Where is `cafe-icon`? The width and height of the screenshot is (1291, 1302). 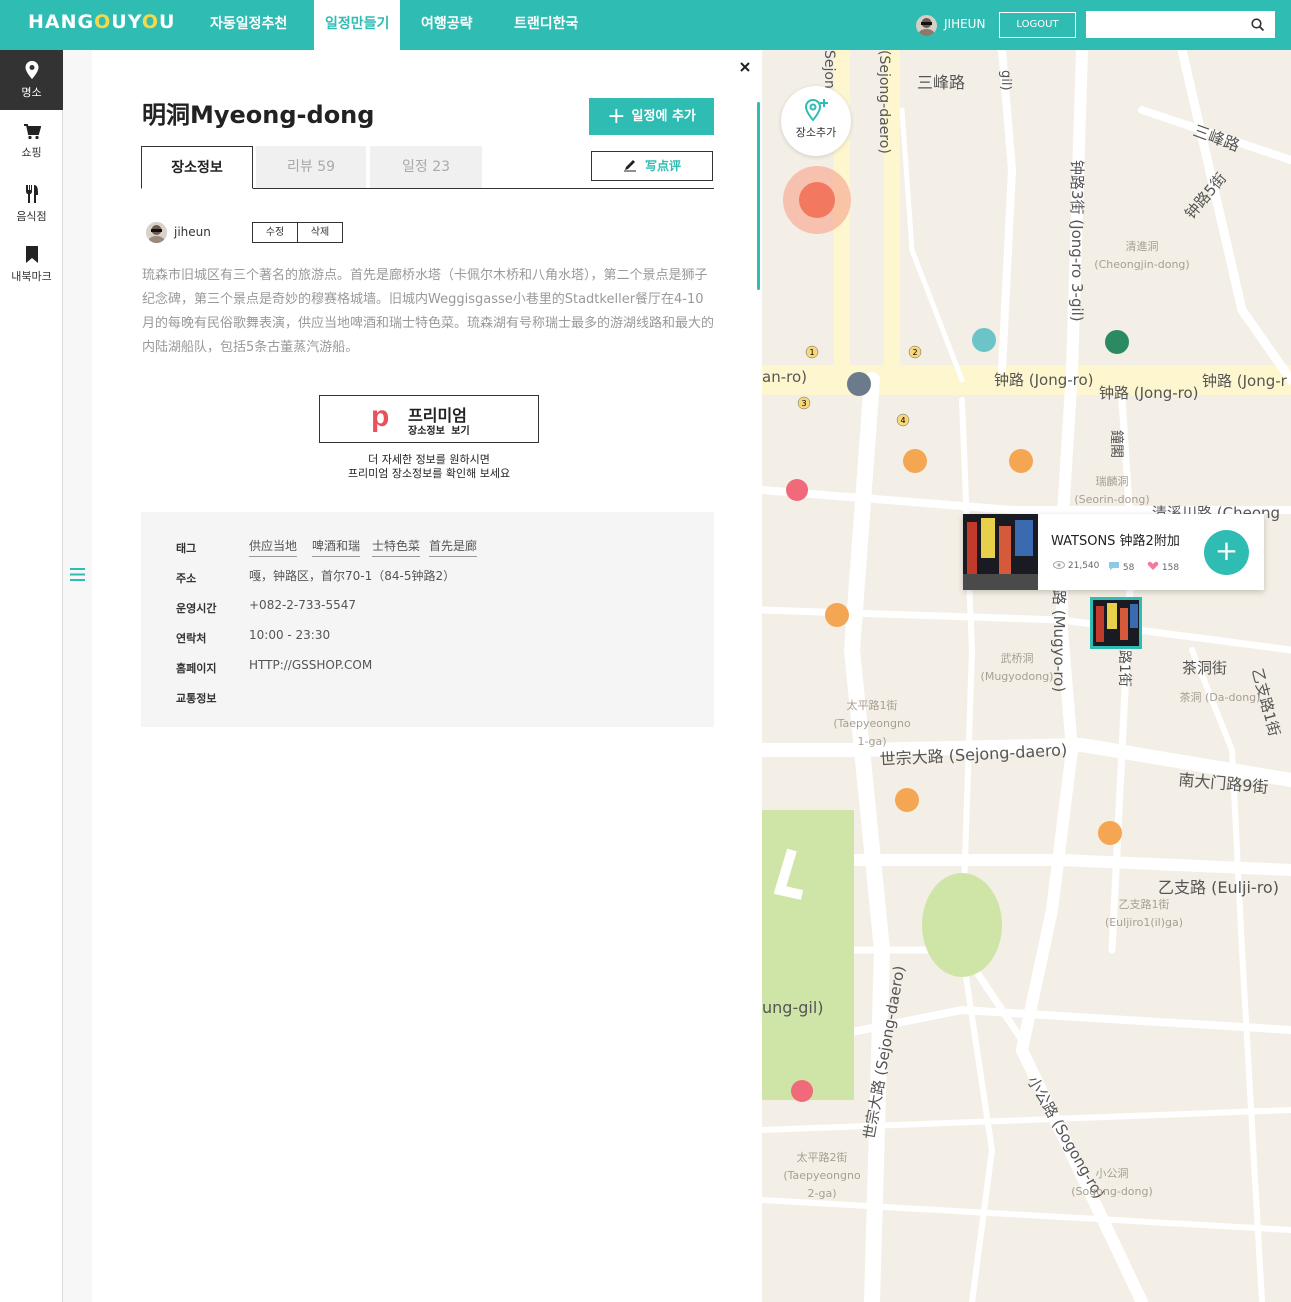
cafe-icon is located at coordinates (1117, 342).